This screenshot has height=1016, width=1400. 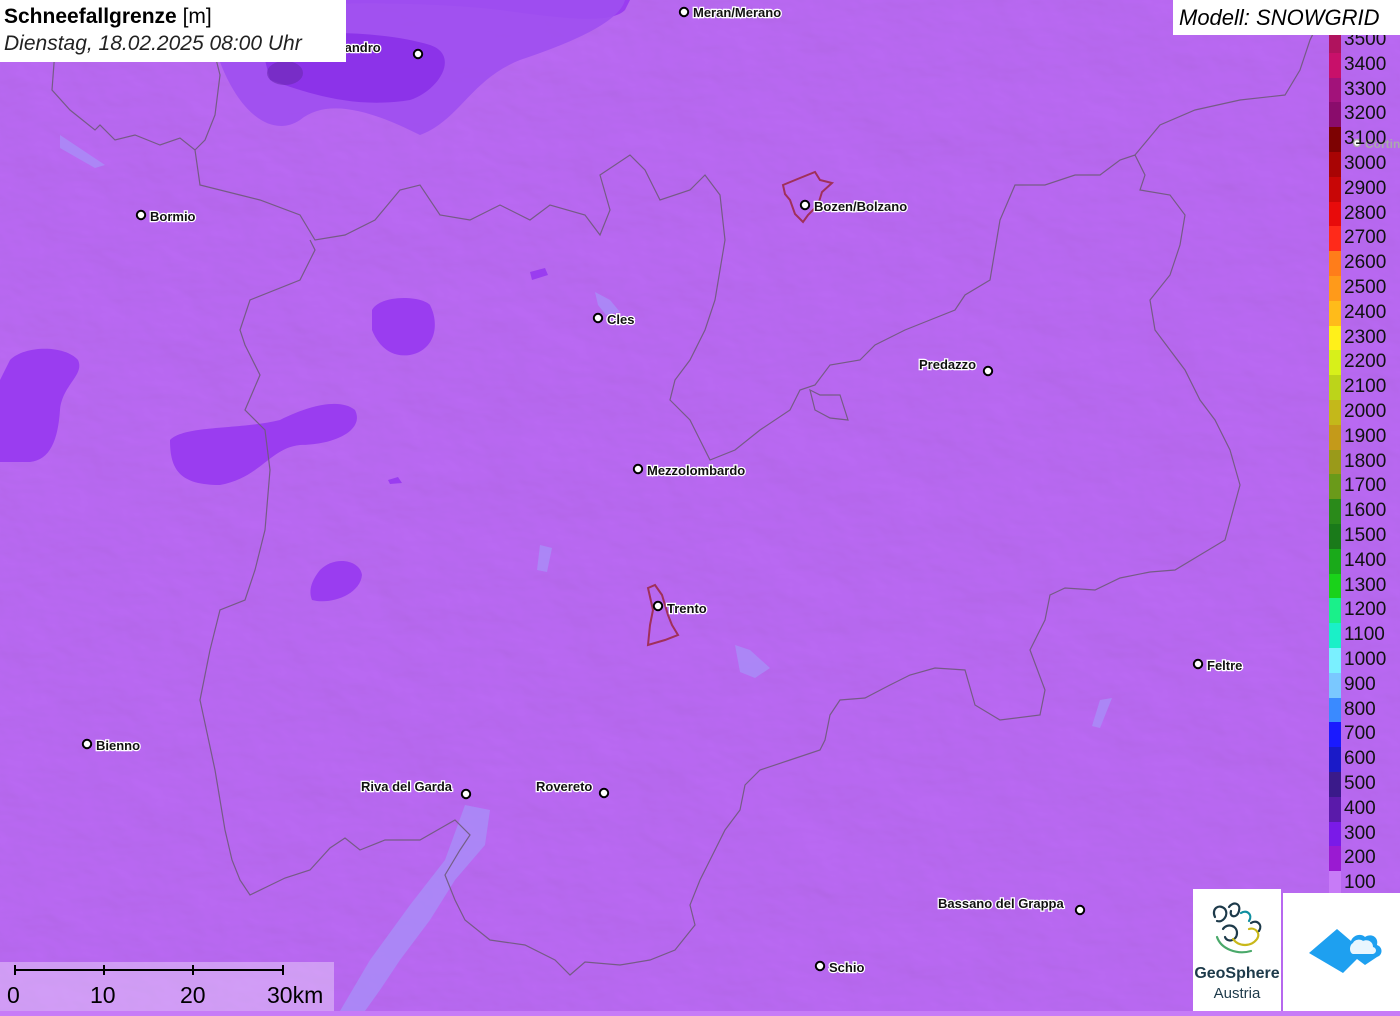 What do you see at coordinates (103, 995) in the screenshot?
I see `scale-label-10: 10` at bounding box center [103, 995].